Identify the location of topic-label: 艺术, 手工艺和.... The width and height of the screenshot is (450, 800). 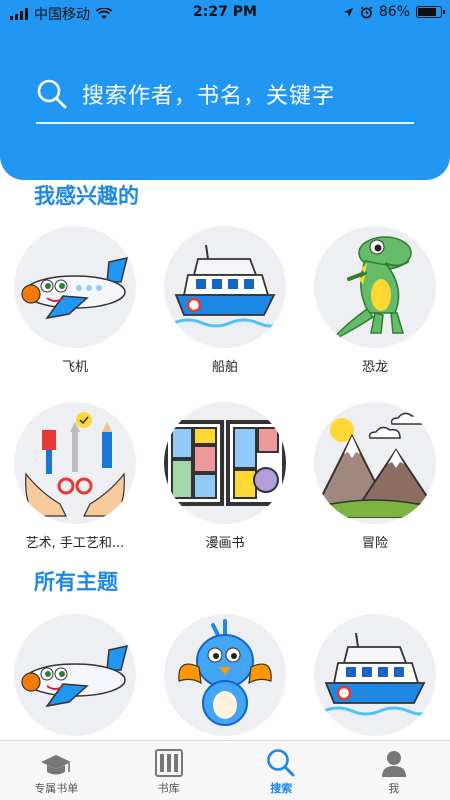
(75, 543).